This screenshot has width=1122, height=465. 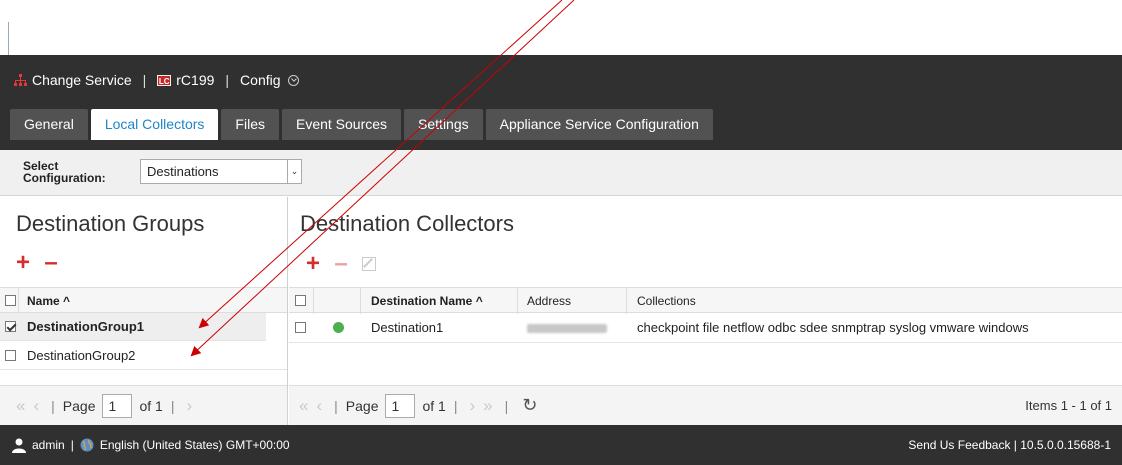 I want to click on column-header-collections: Collections, so click(x=666, y=301).